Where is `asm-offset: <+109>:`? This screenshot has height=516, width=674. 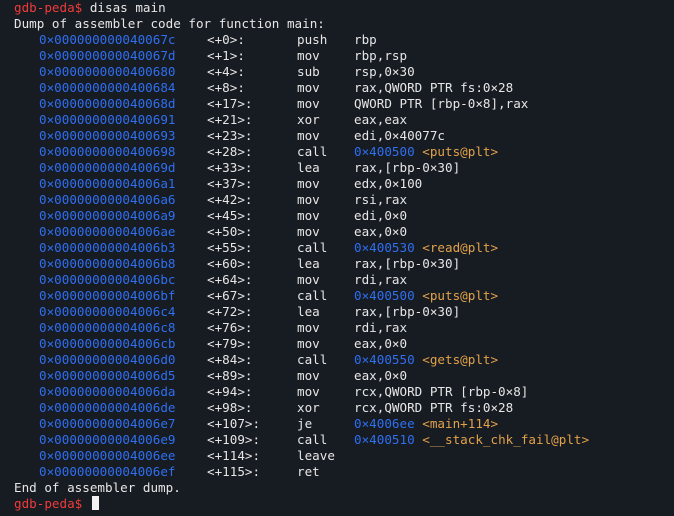
asm-offset: <+109>: is located at coordinates (234, 439).